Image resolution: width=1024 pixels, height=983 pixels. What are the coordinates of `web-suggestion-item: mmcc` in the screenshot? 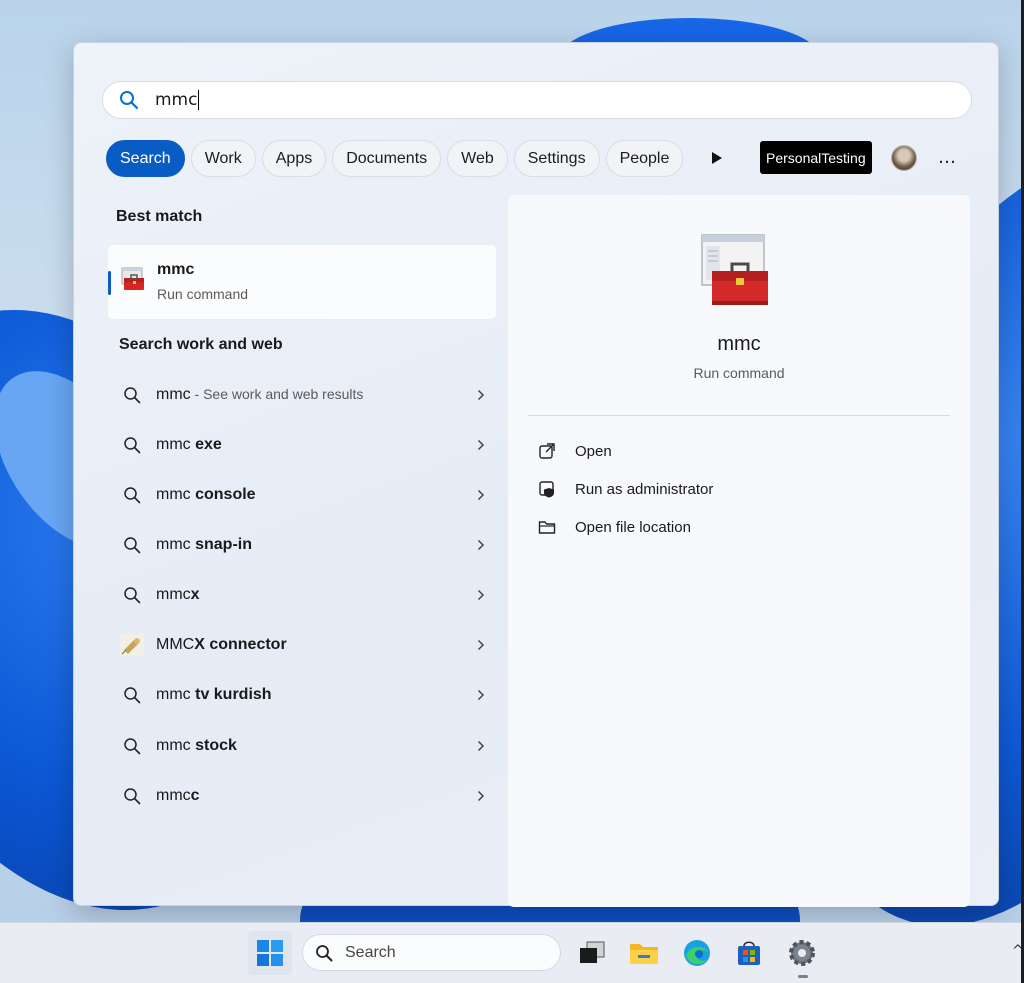 It's located at (302, 796).